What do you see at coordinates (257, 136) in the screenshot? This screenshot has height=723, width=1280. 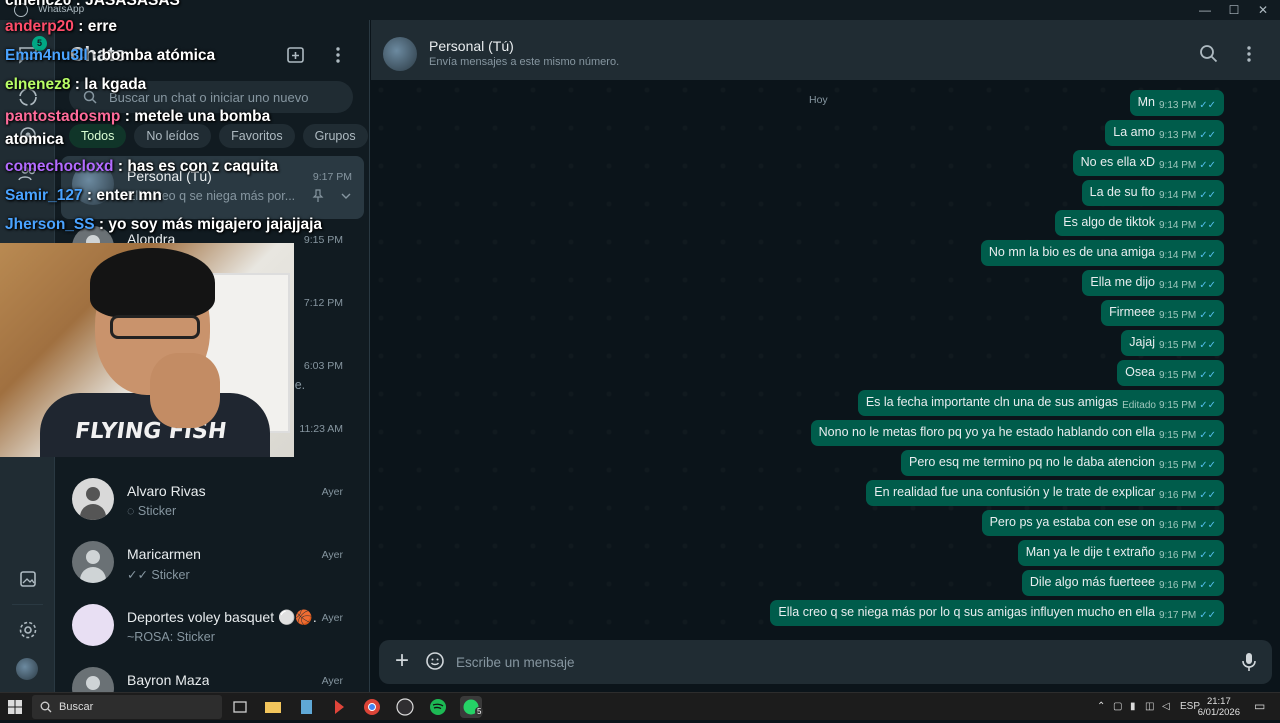 I see `filter-favorites: Favoritos` at bounding box center [257, 136].